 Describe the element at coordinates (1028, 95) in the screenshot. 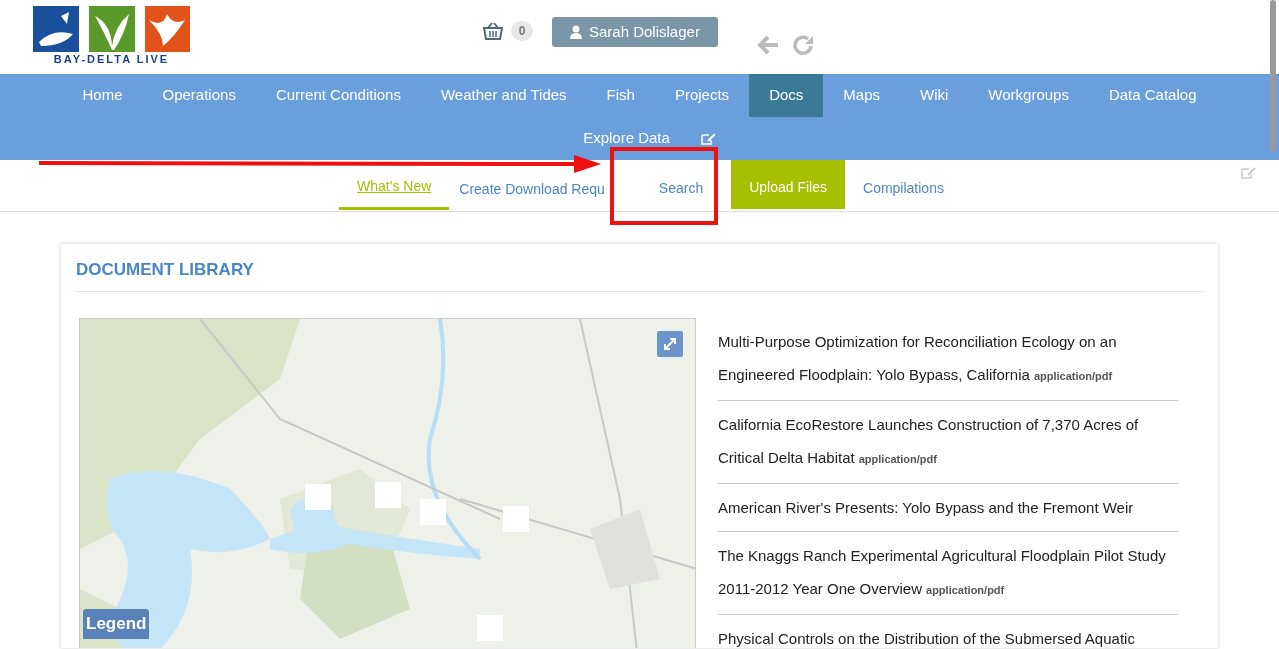

I see `nav-tab: Workgroups` at that location.